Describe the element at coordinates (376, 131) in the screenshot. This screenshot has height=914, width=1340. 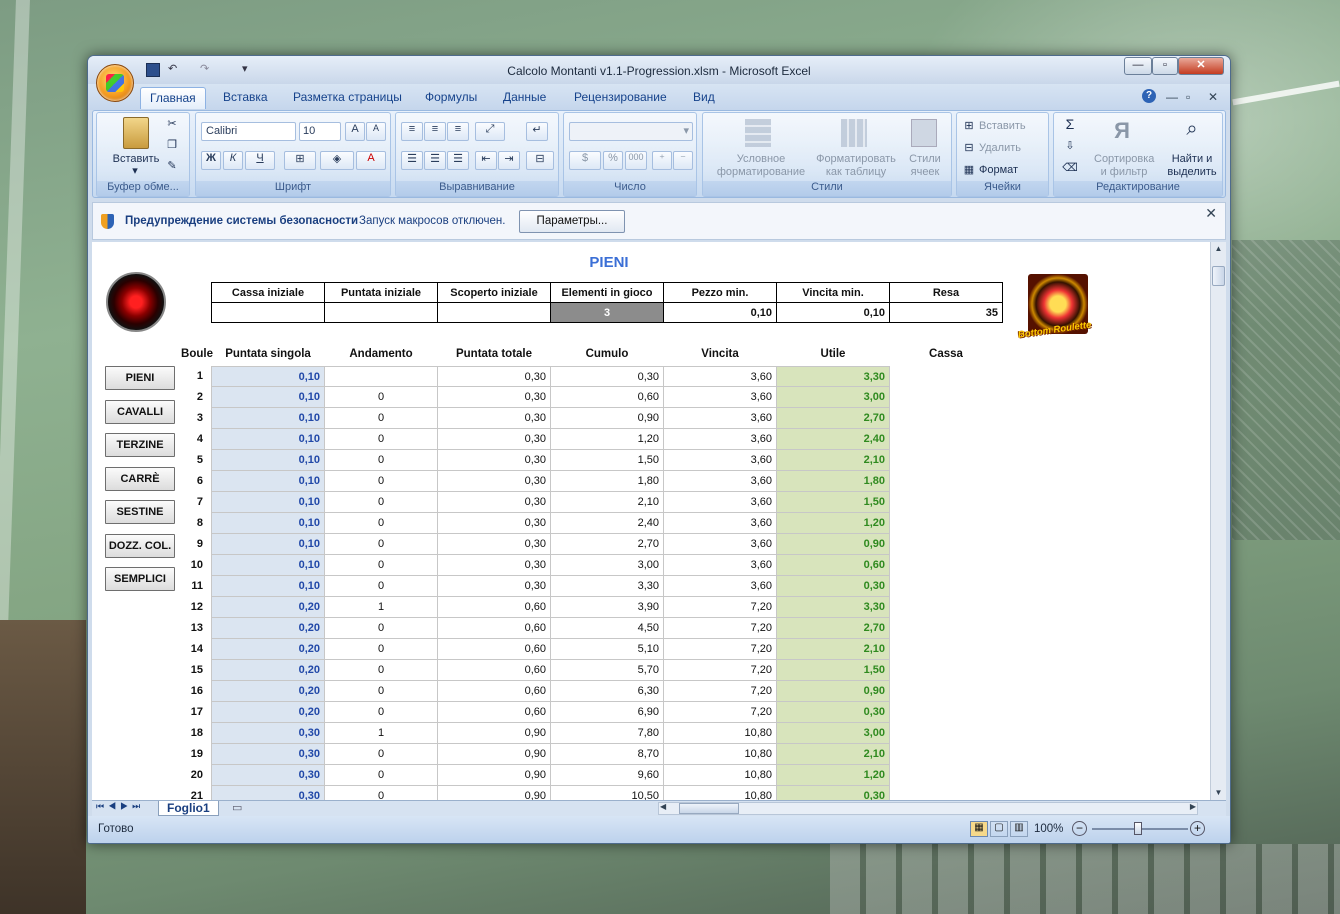
I see `shrink-font-button: A` at that location.